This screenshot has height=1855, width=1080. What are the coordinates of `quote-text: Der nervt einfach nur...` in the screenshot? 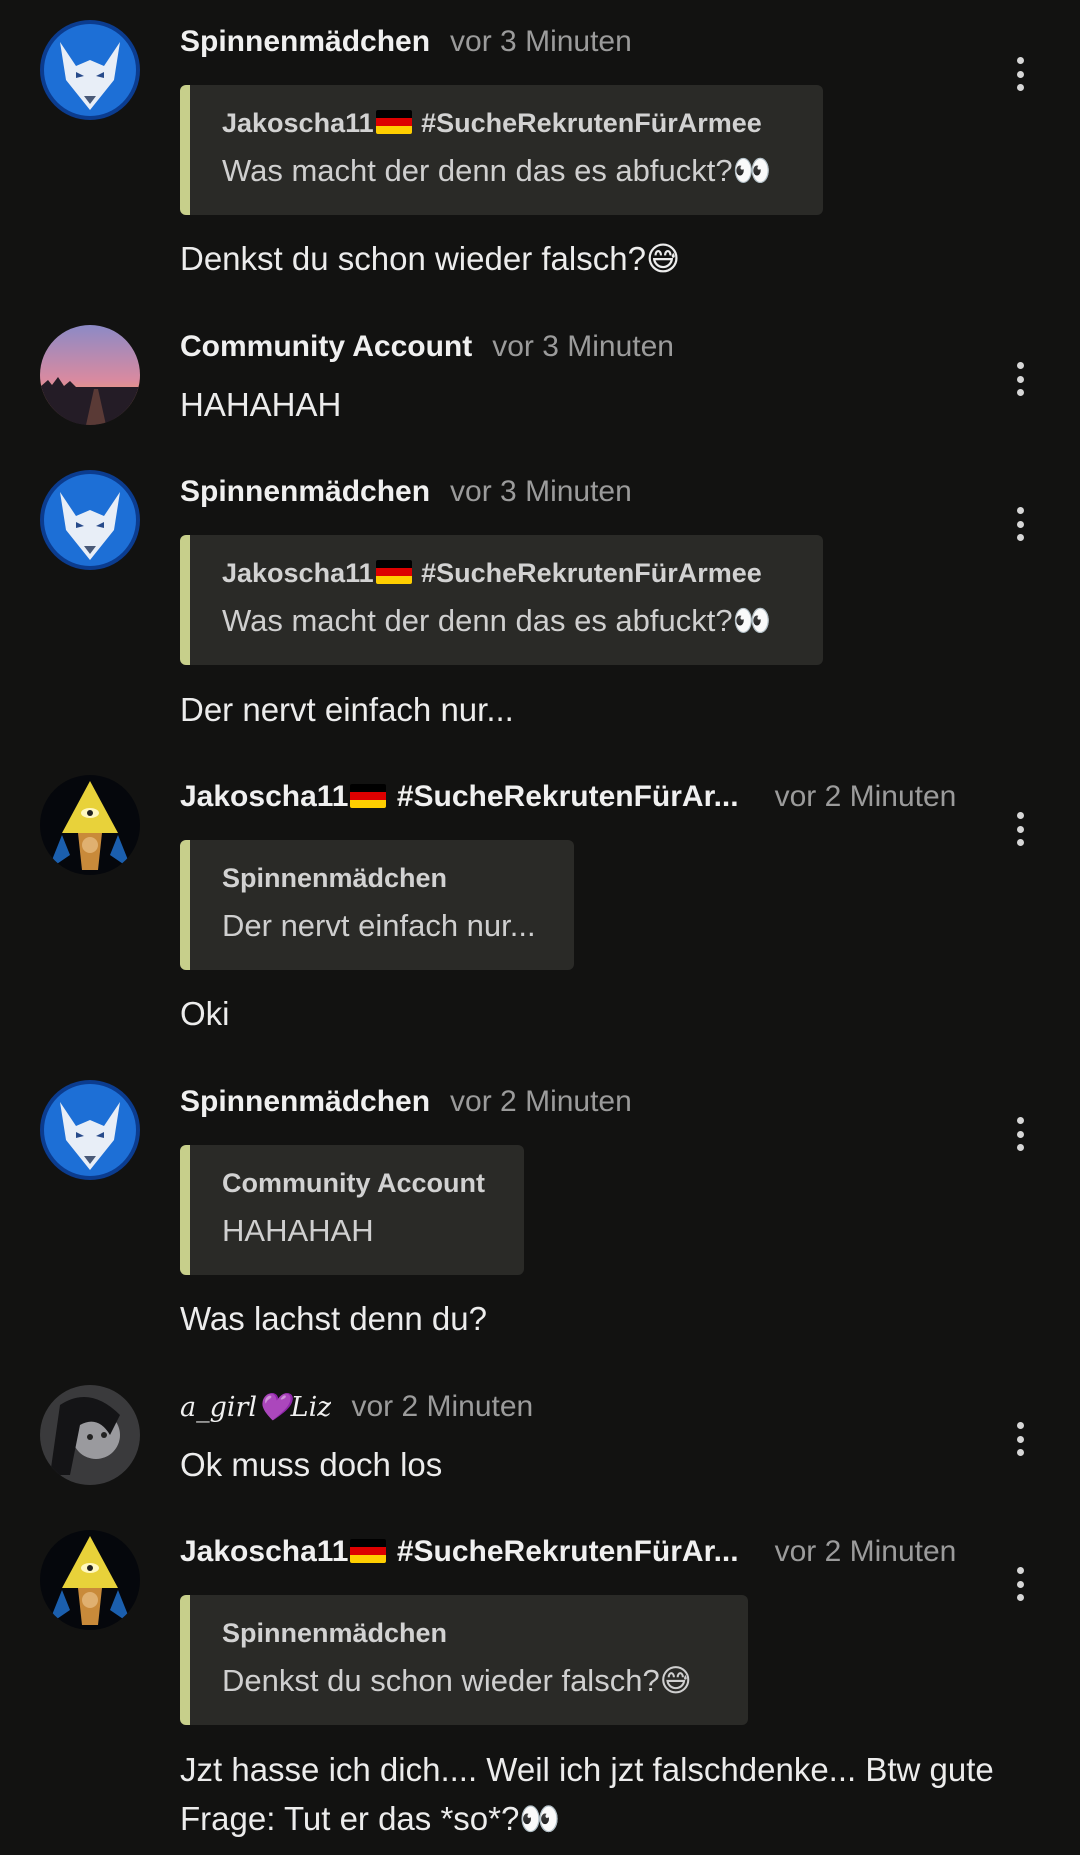 It's located at (379, 925).